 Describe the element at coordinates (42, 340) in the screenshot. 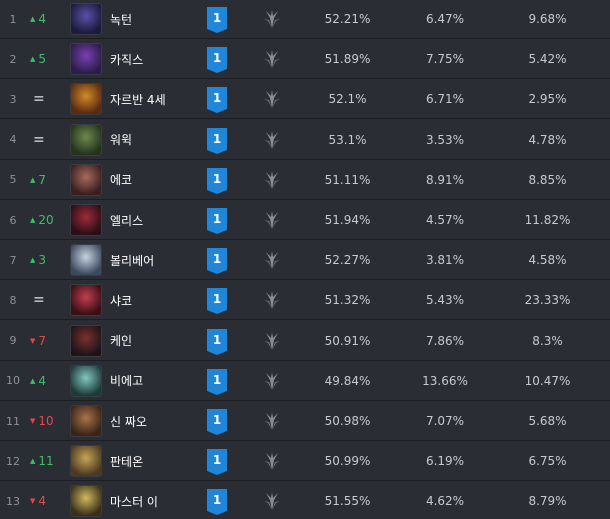

I see `rank-change-value: 7` at that location.